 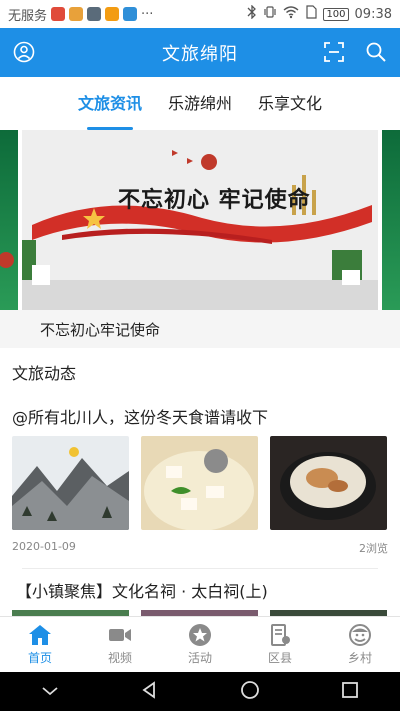 What do you see at coordinates (28, 16) in the screenshot?
I see `carrier-text: 无服务` at bounding box center [28, 16].